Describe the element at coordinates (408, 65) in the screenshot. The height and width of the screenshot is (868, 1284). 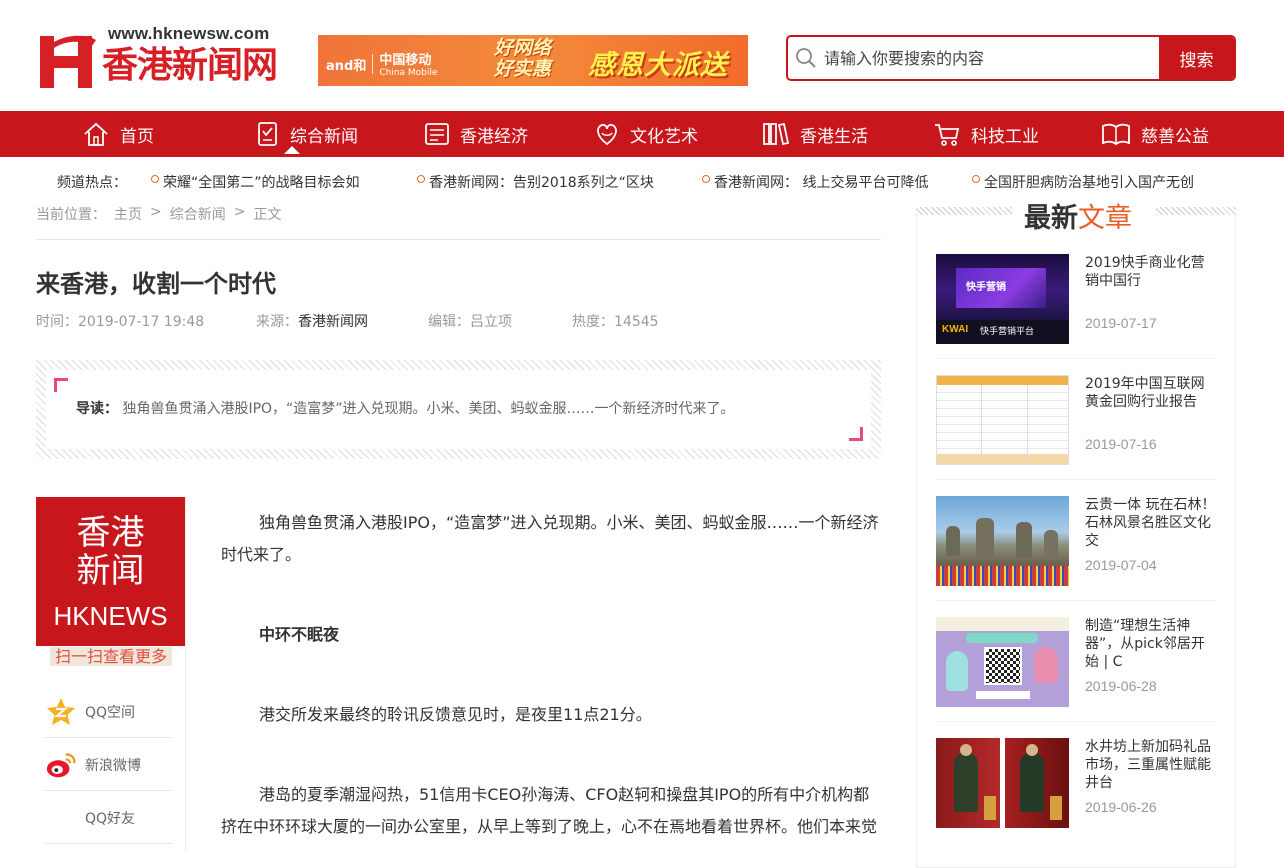
I see `china-mobile-logo: 中国移动 China Mobile` at that location.